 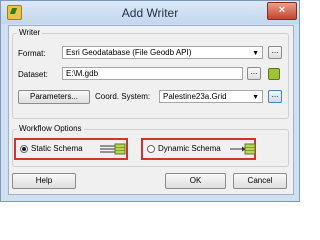 I want to click on help-button: Help, so click(x=44, y=181).